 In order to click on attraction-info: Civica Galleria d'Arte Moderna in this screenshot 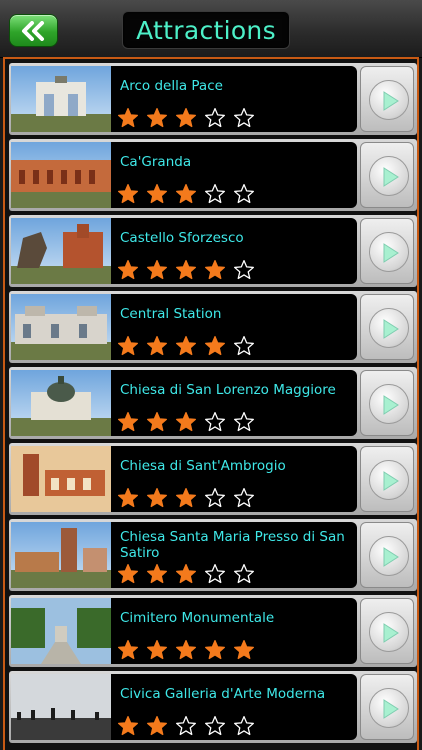, I will do `click(234, 707)`.